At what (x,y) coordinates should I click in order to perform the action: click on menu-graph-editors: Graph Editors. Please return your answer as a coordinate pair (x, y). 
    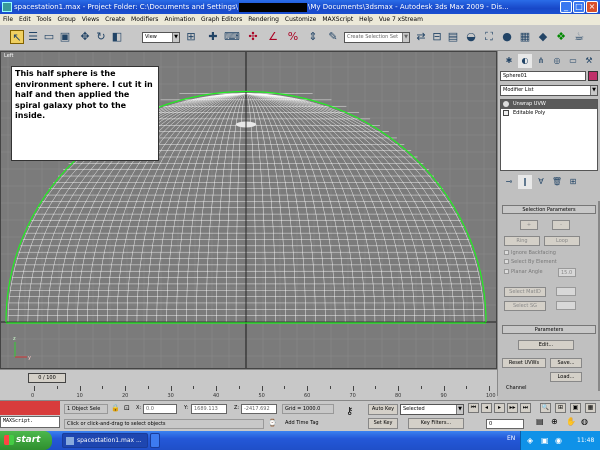
    Looking at the image, I should click on (221, 19).